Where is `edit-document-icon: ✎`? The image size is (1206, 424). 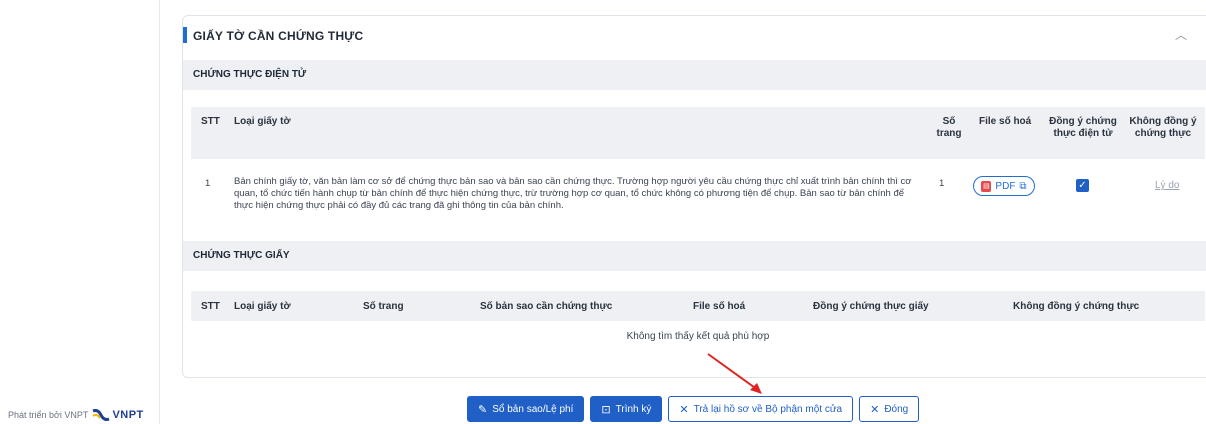 edit-document-icon: ✎ is located at coordinates (483, 409).